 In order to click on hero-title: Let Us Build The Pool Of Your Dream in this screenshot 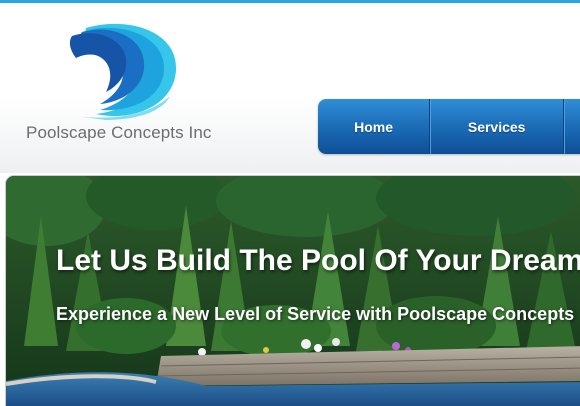, I will do `click(318, 260)`.